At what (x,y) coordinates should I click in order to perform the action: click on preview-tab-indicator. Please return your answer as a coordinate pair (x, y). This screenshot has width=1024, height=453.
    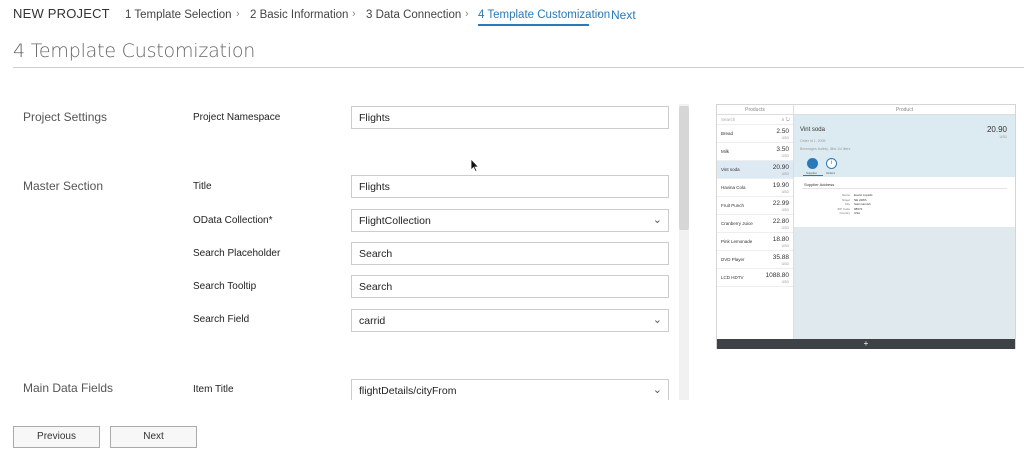
    Looking at the image, I should click on (813, 175).